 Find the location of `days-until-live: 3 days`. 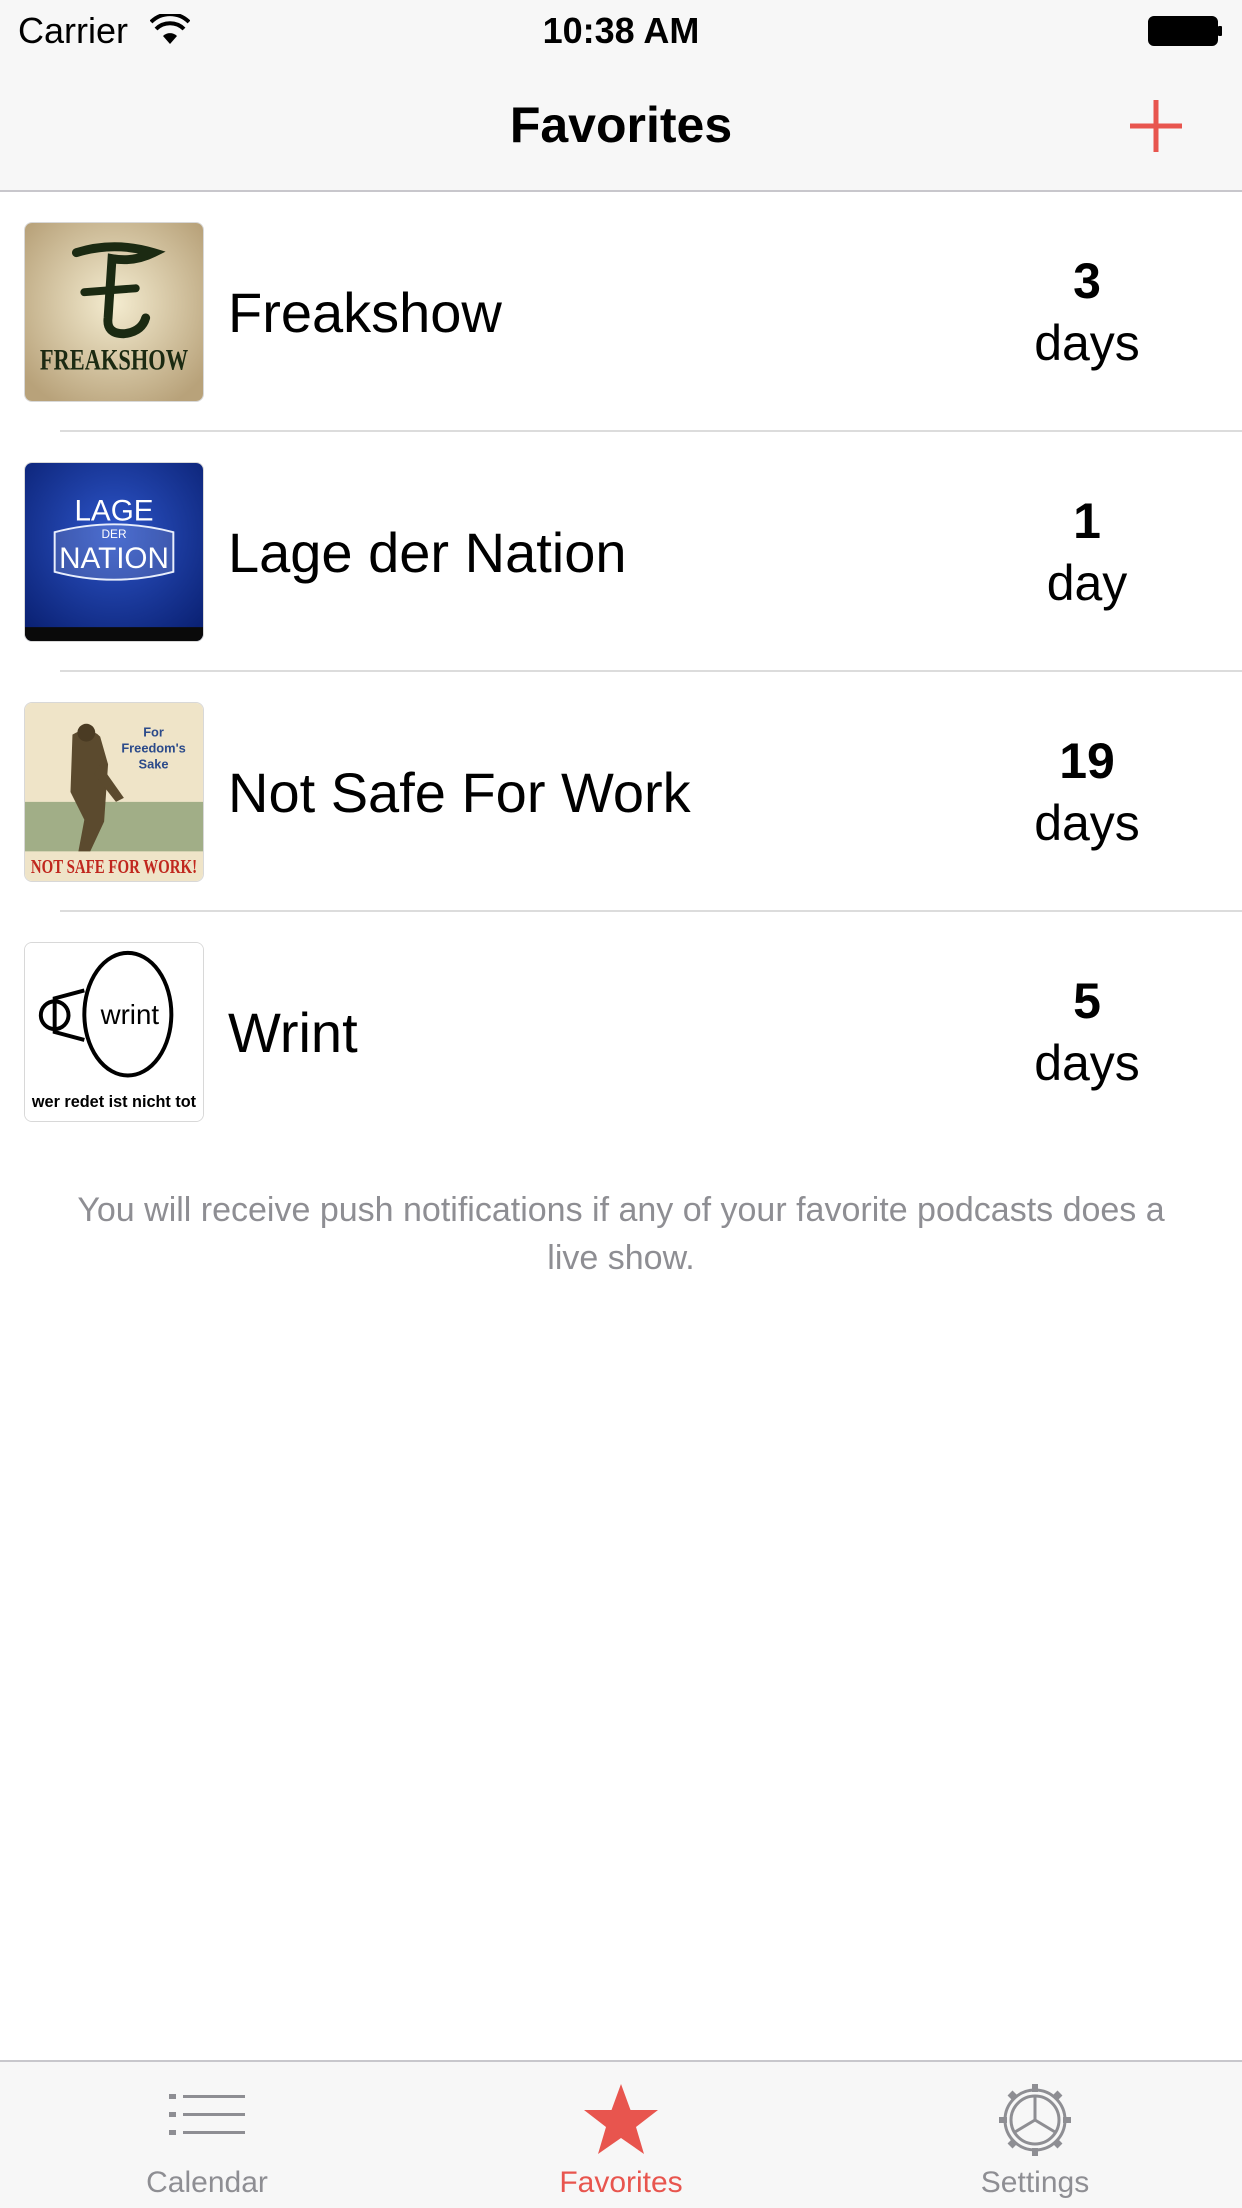

days-until-live: 3 days is located at coordinates (1087, 312).